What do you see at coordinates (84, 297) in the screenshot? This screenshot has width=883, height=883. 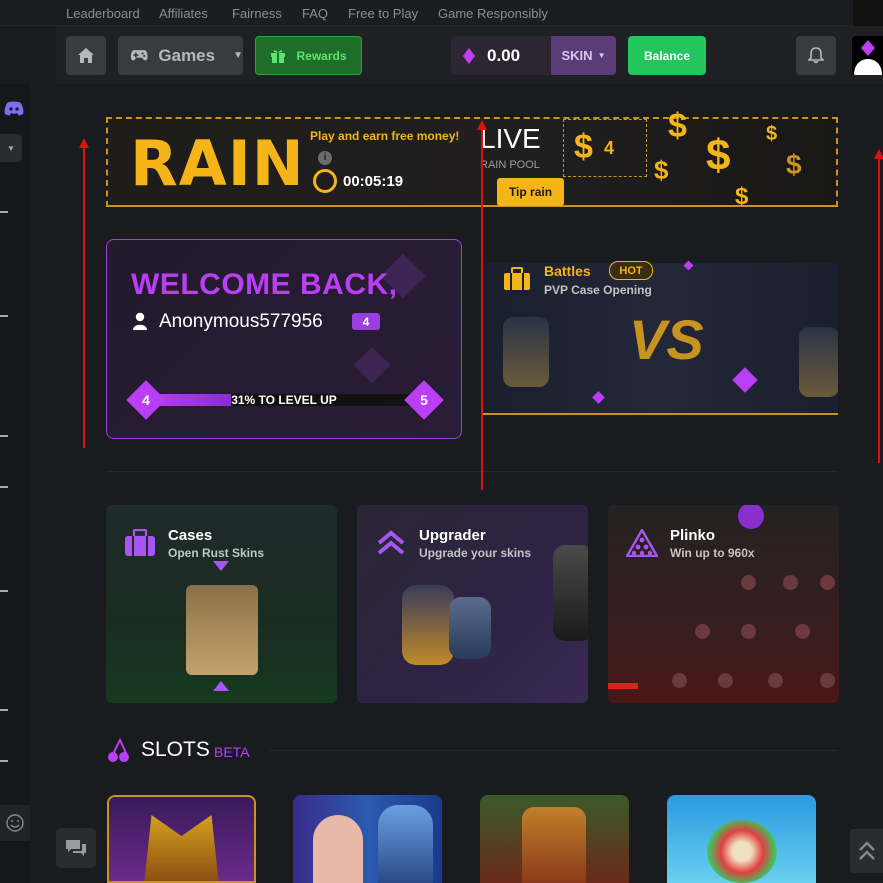 I see `annotation-arrow` at bounding box center [84, 297].